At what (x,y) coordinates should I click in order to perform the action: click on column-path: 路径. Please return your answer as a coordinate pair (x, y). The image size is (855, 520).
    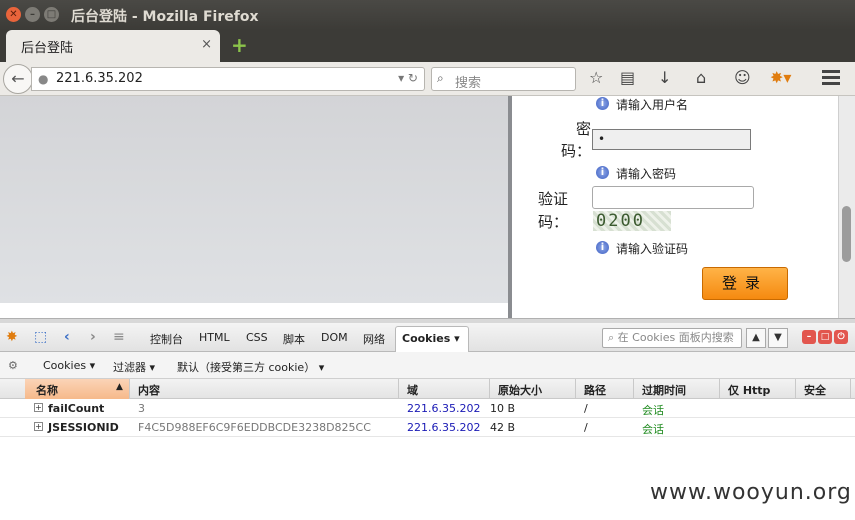
    Looking at the image, I should click on (595, 390).